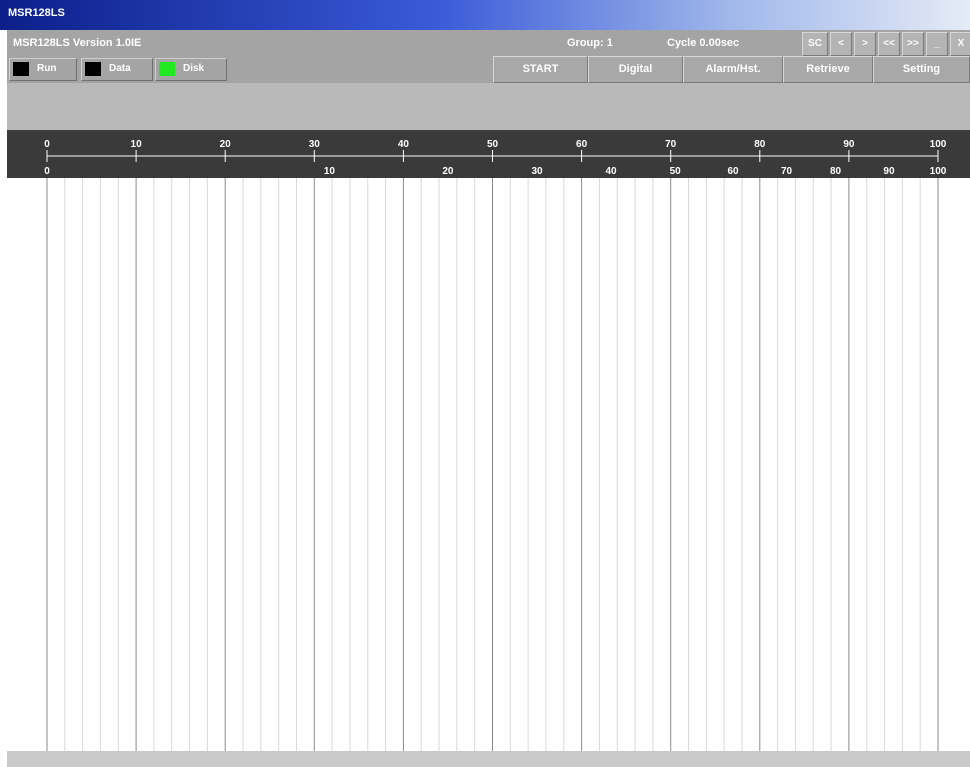  I want to click on disk-label: Disk, so click(194, 68).